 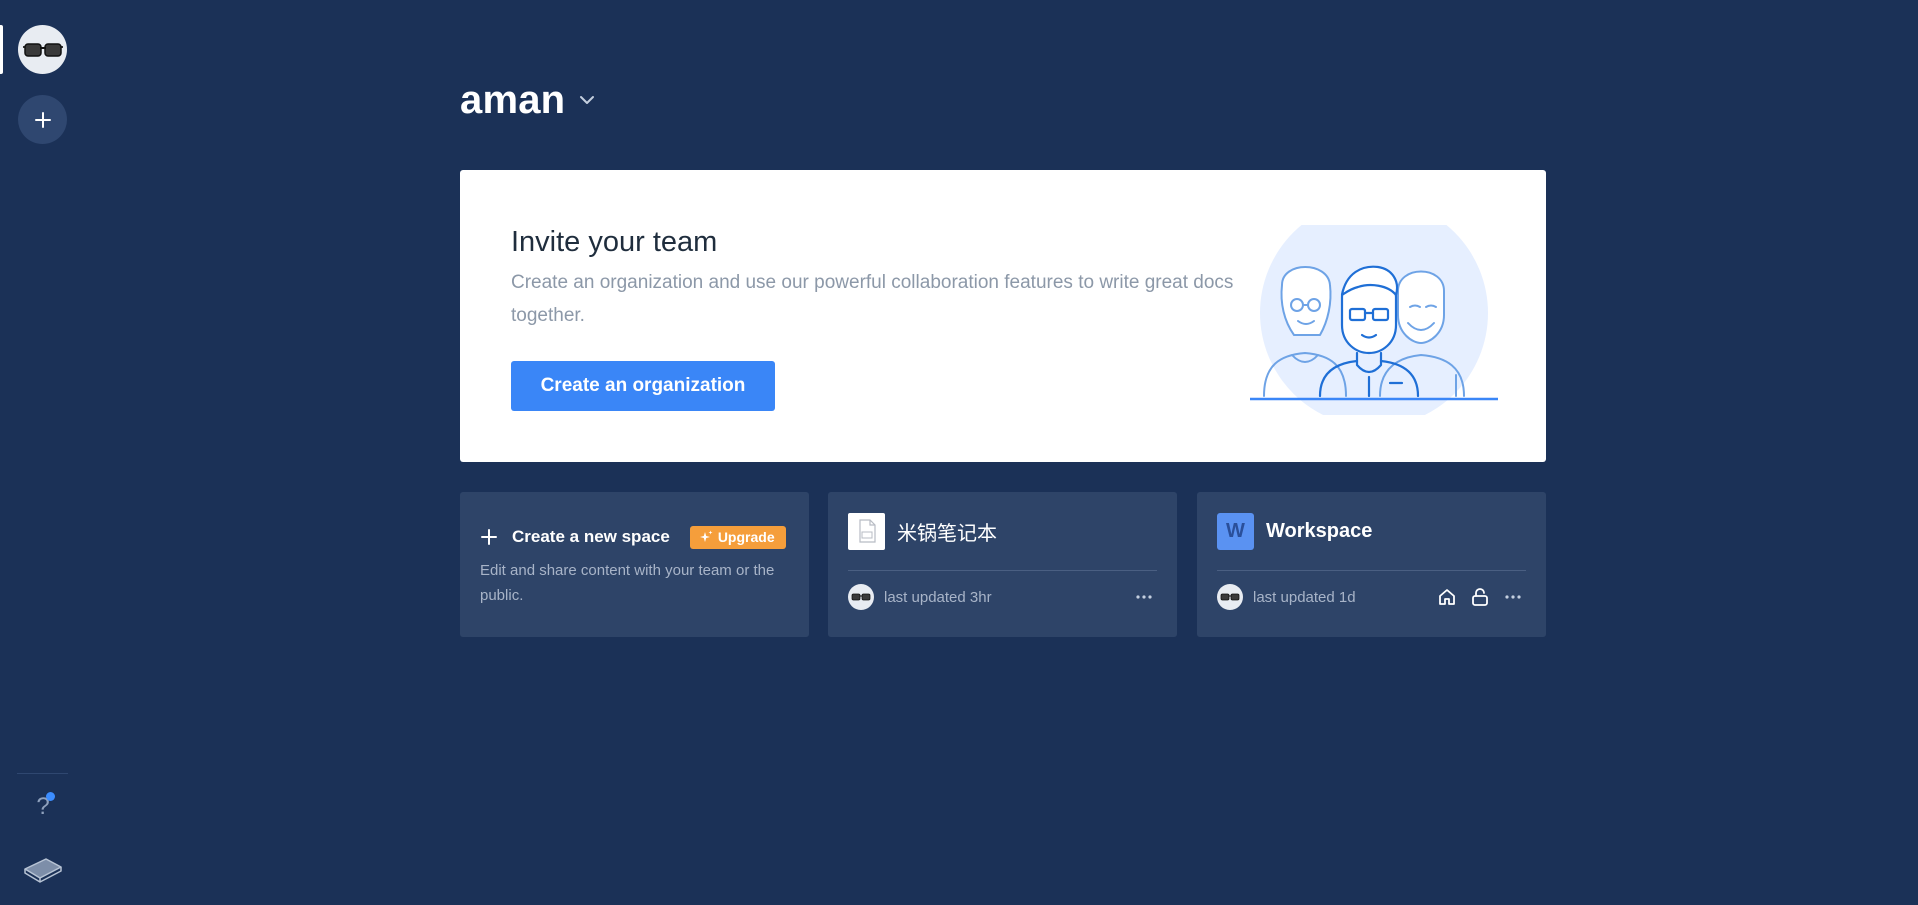 What do you see at coordinates (43, 452) in the screenshot?
I see `left-rail: ?` at bounding box center [43, 452].